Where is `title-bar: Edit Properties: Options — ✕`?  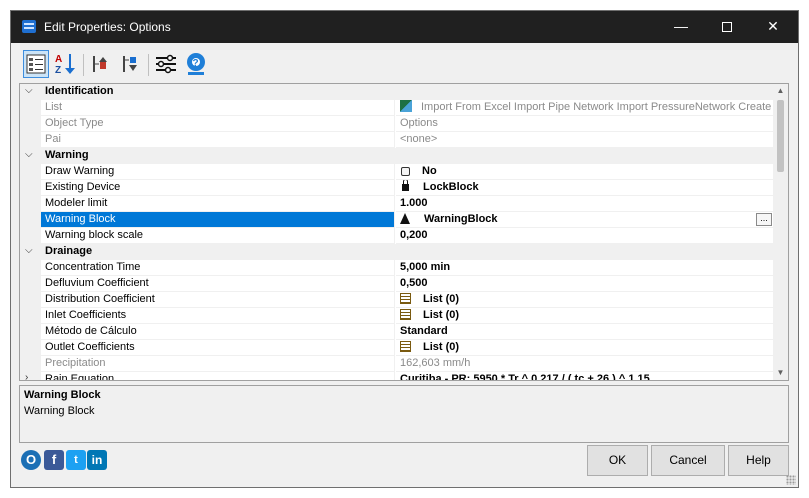 title-bar: Edit Properties: Options — ✕ is located at coordinates (404, 27).